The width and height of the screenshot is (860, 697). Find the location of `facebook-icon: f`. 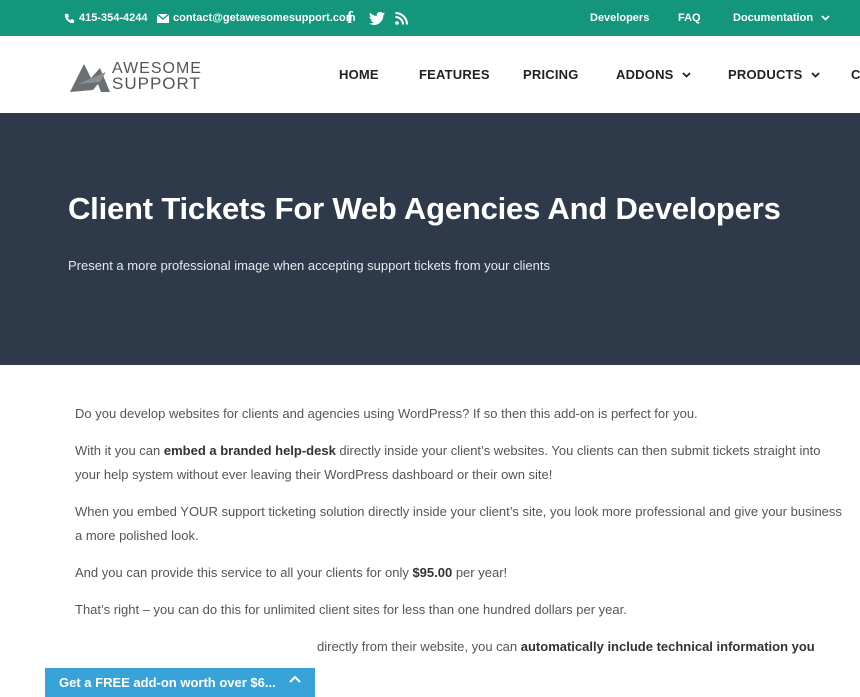

facebook-icon: f is located at coordinates (350, 18).